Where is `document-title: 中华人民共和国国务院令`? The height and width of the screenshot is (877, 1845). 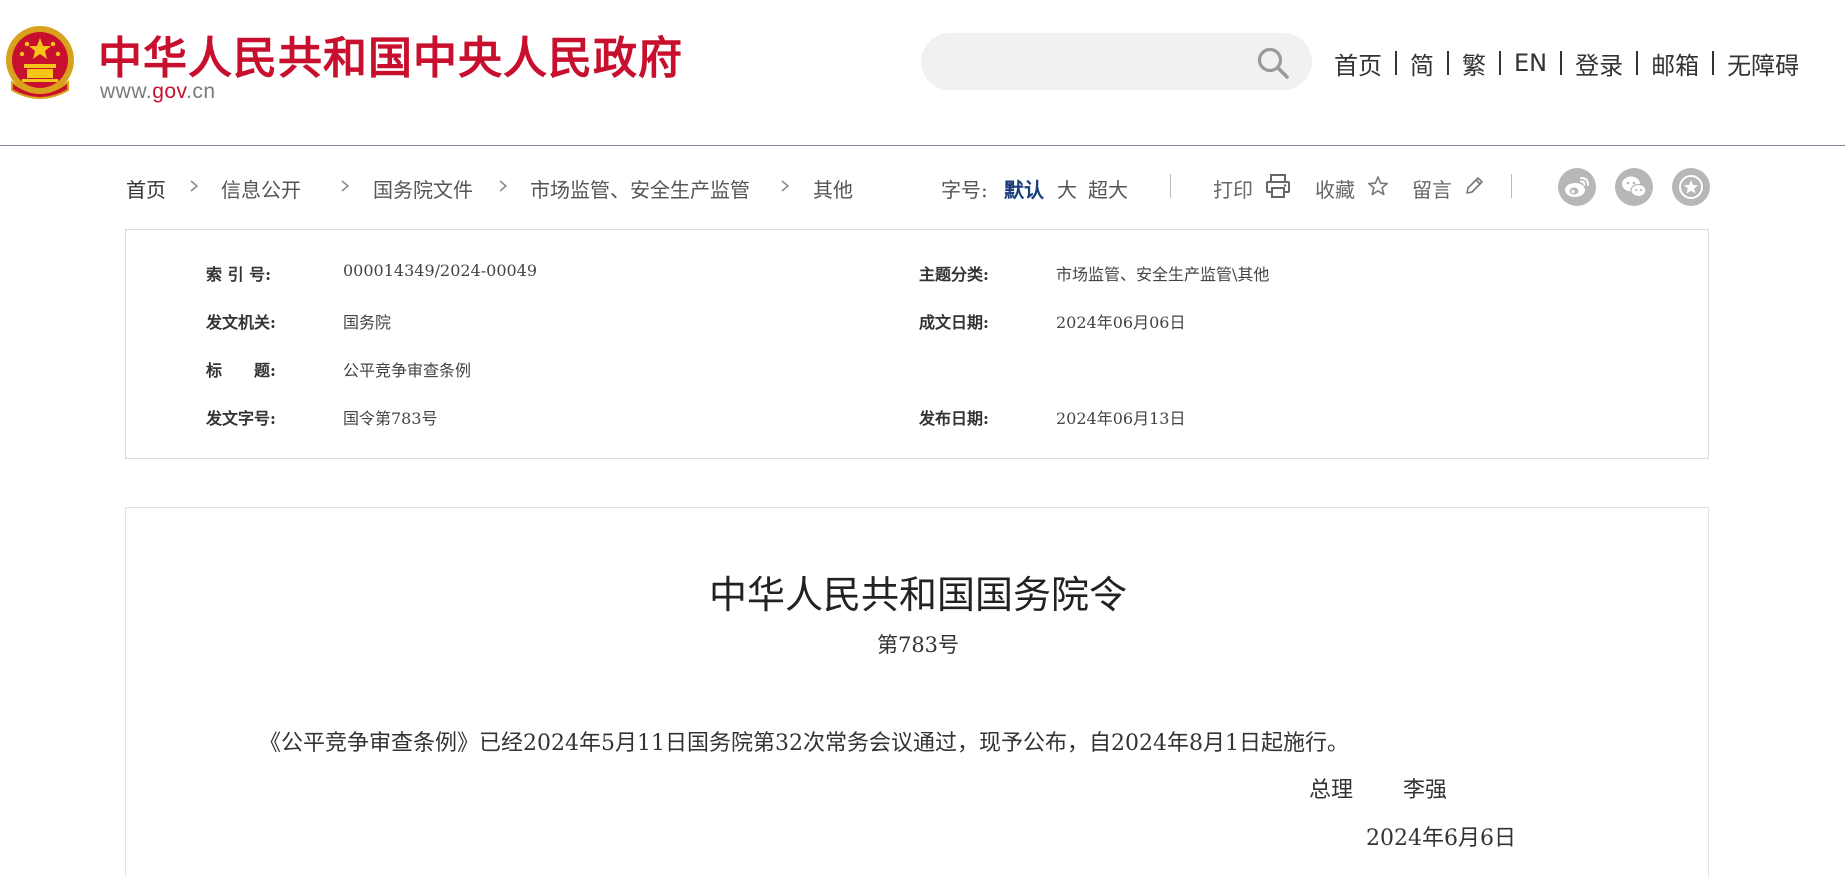 document-title: 中华人民共和国国务院令 is located at coordinates (917, 595).